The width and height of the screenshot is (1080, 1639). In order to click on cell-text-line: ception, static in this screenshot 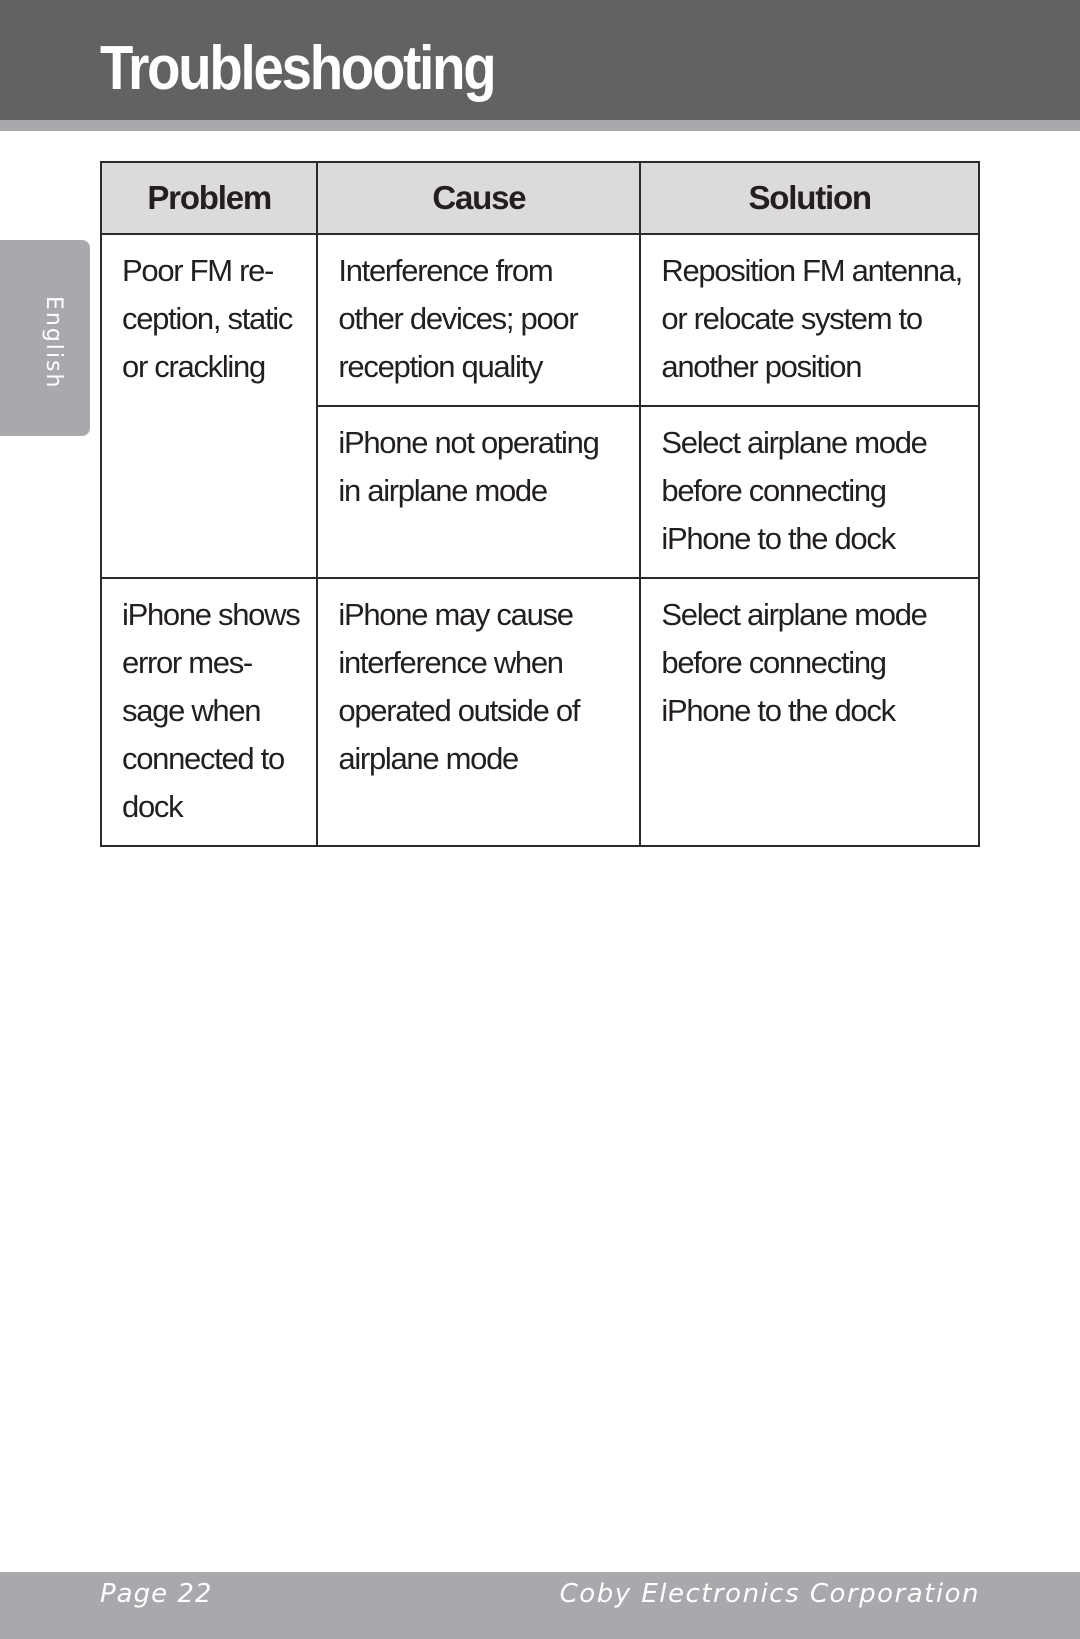, I will do `click(207, 318)`.